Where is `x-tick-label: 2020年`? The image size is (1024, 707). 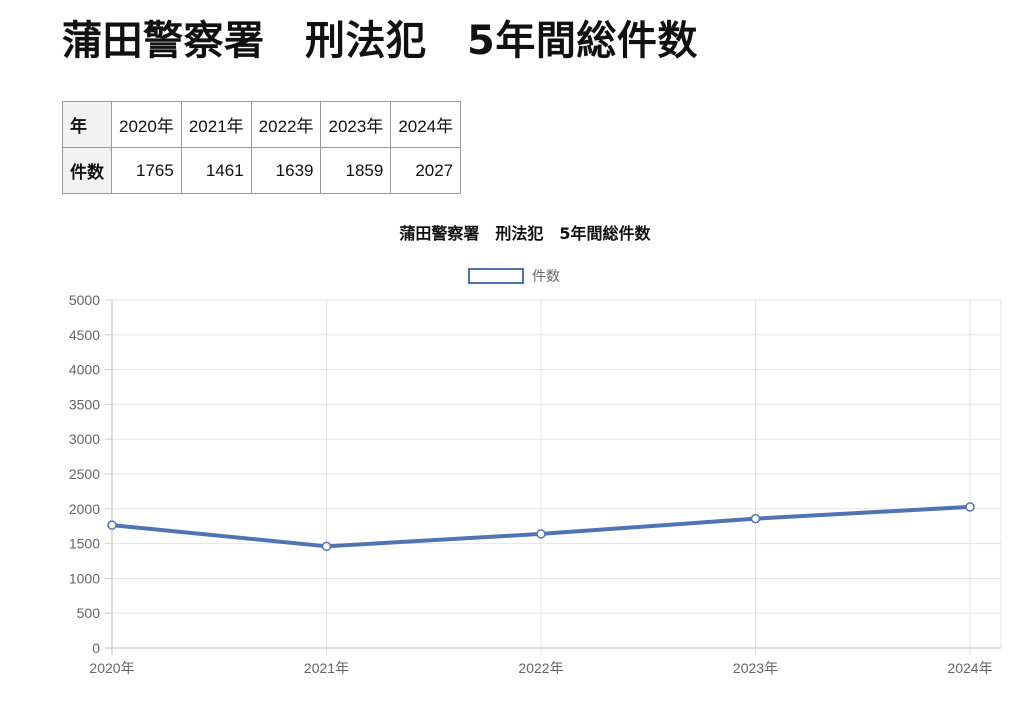
x-tick-label: 2020年 is located at coordinates (111, 668).